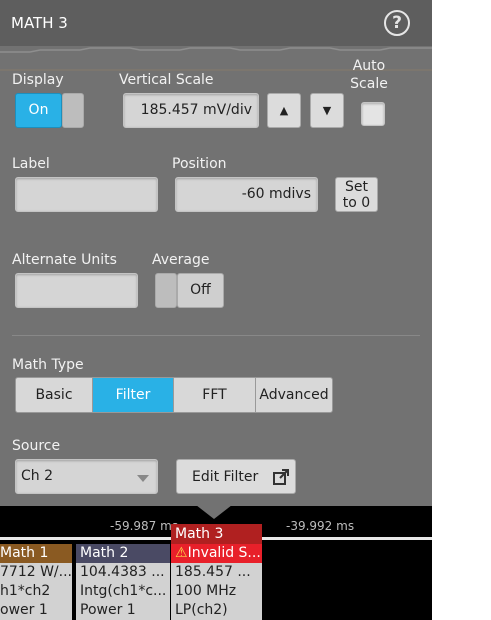  Describe the element at coordinates (214, 512) in the screenshot. I see `panel-pointer` at that location.